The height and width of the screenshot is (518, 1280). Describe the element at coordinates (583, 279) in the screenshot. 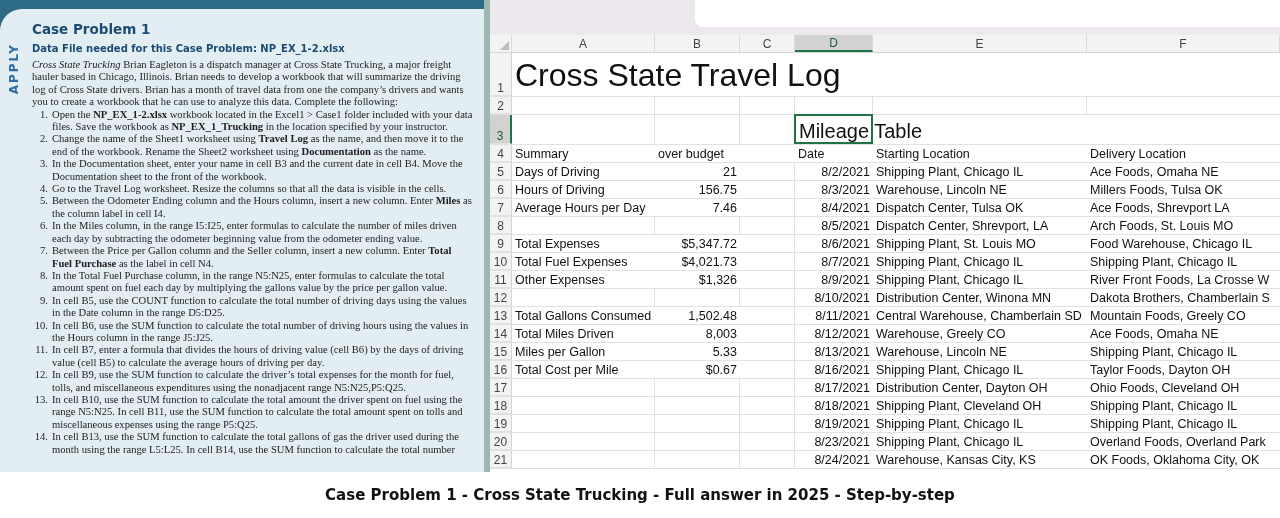

I see `table-cell: Other Expenses` at that location.